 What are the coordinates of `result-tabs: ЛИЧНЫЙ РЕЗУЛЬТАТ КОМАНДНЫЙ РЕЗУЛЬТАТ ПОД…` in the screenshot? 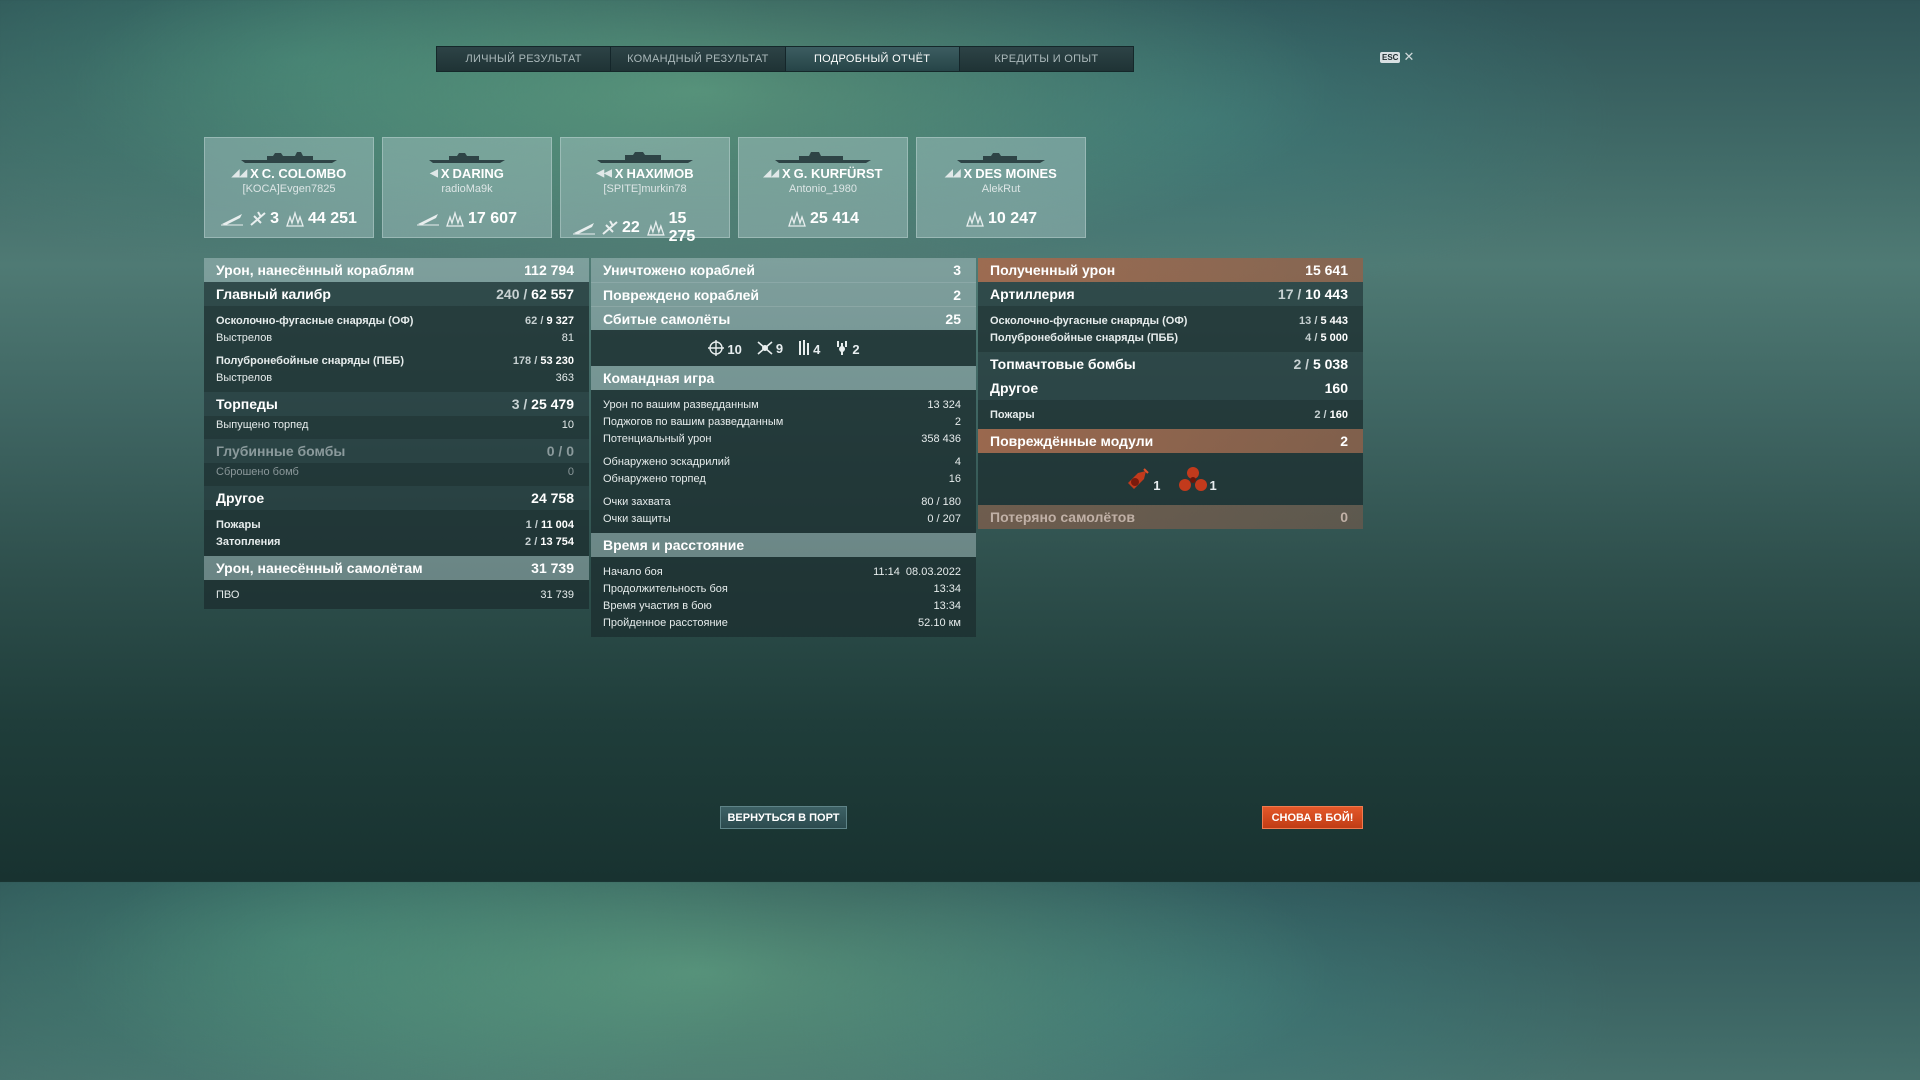 It's located at (785, 59).